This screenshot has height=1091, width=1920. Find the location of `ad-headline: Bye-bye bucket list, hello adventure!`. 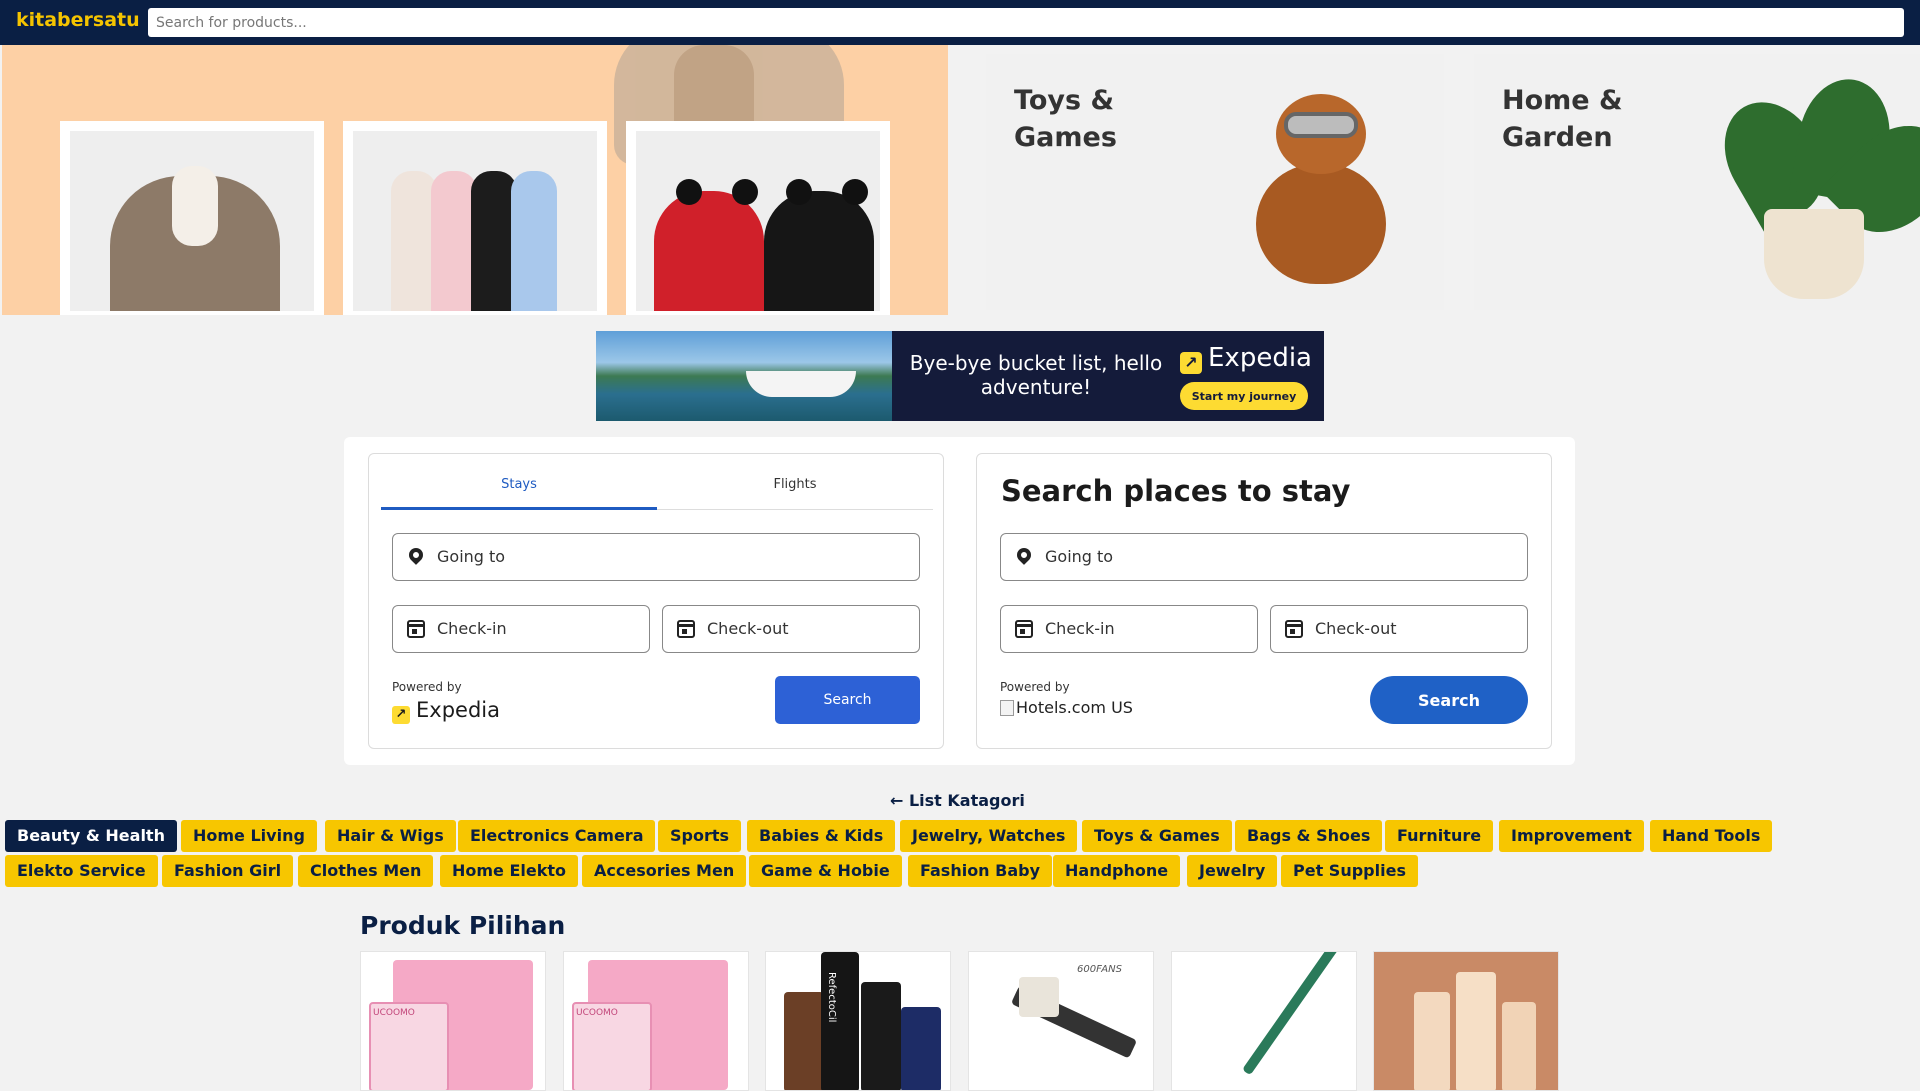

ad-headline: Bye-bye bucket list, hello adventure! is located at coordinates (1036, 375).